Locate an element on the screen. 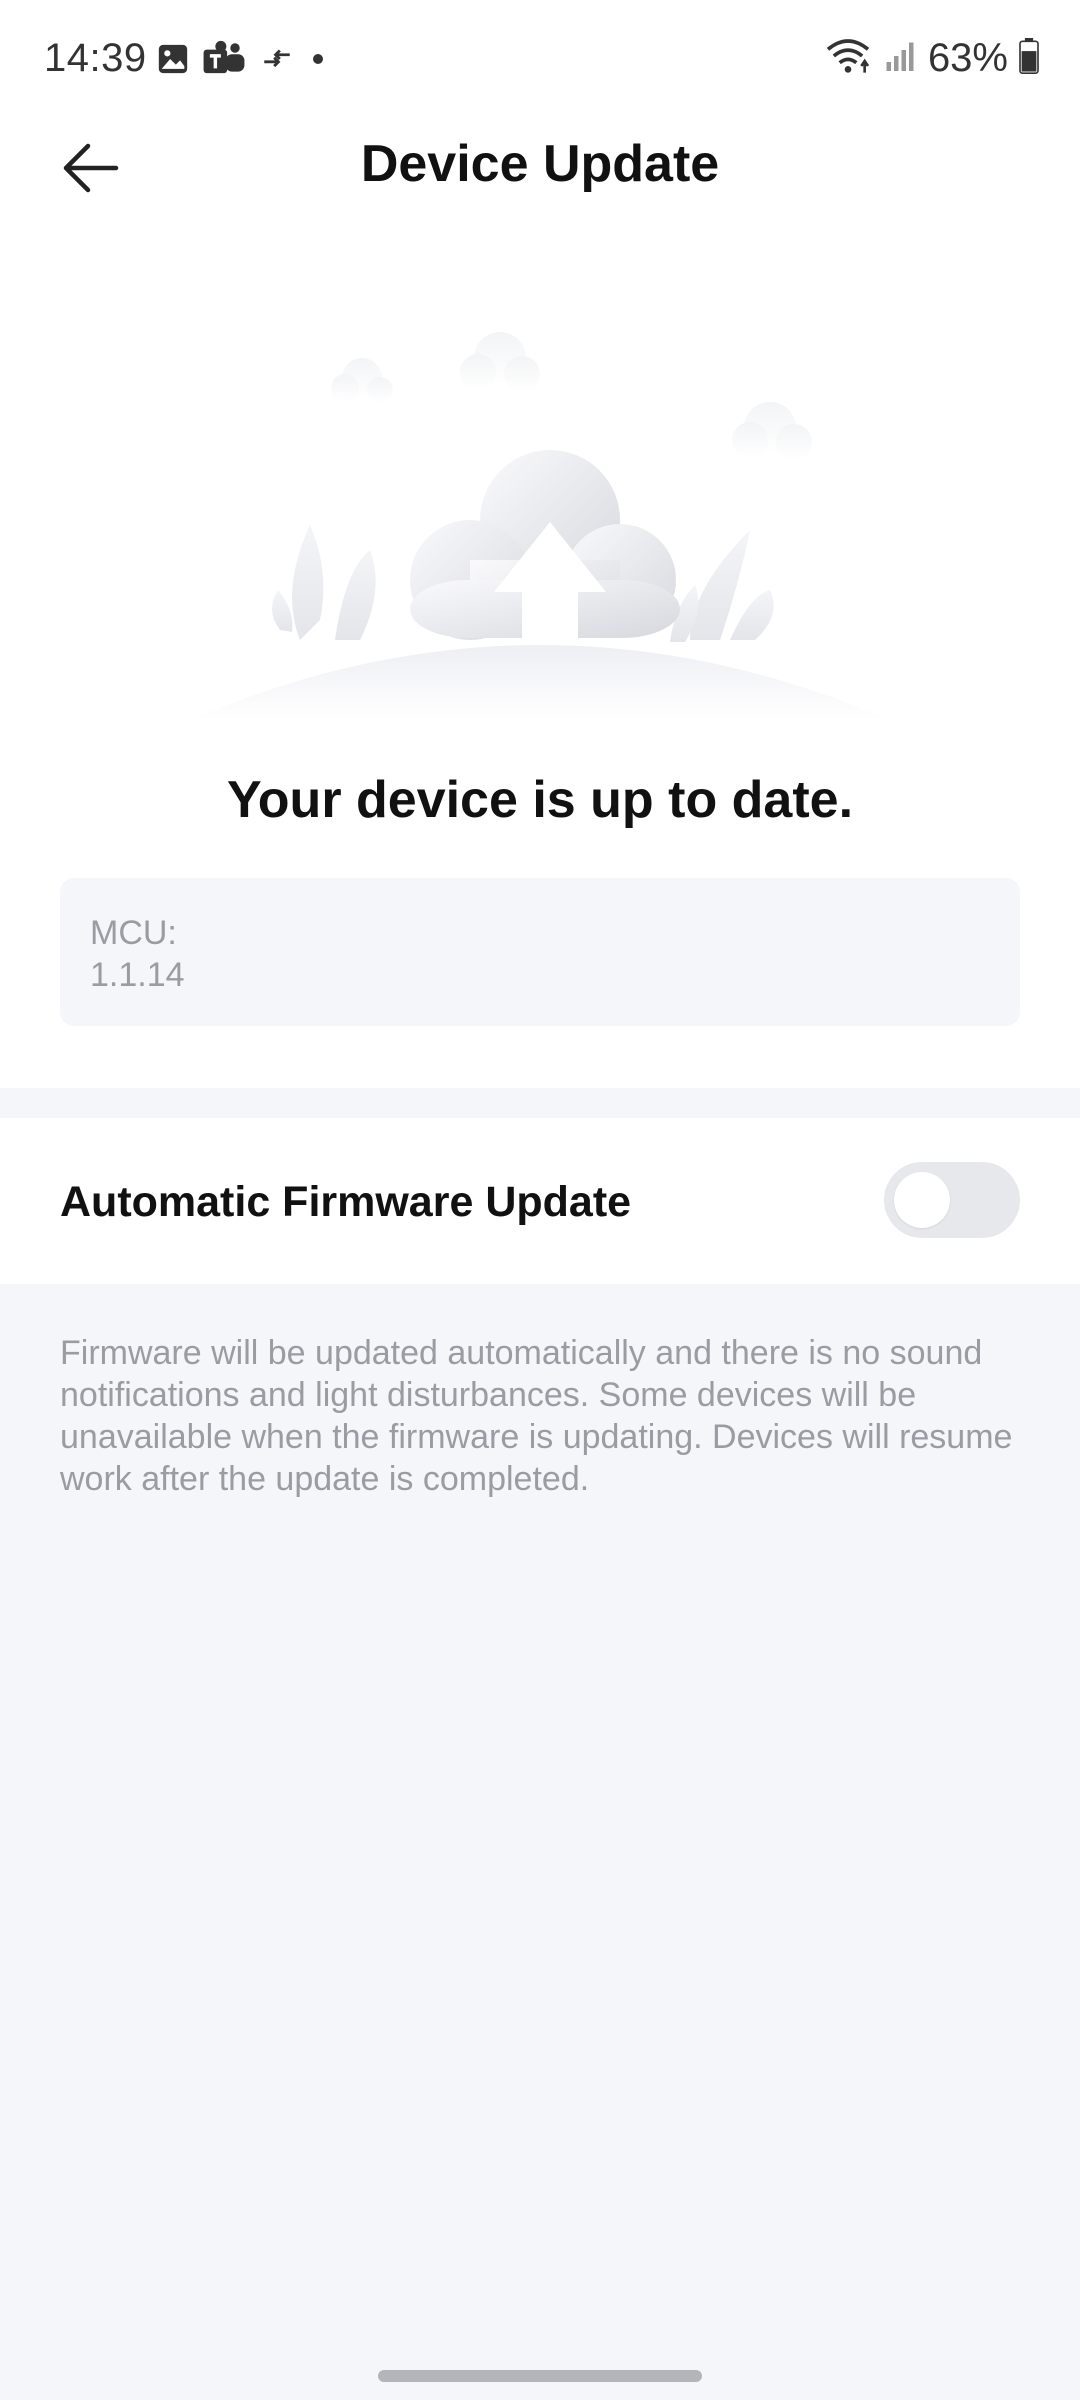 The image size is (1080, 2400). toggle-knob is located at coordinates (922, 1200).